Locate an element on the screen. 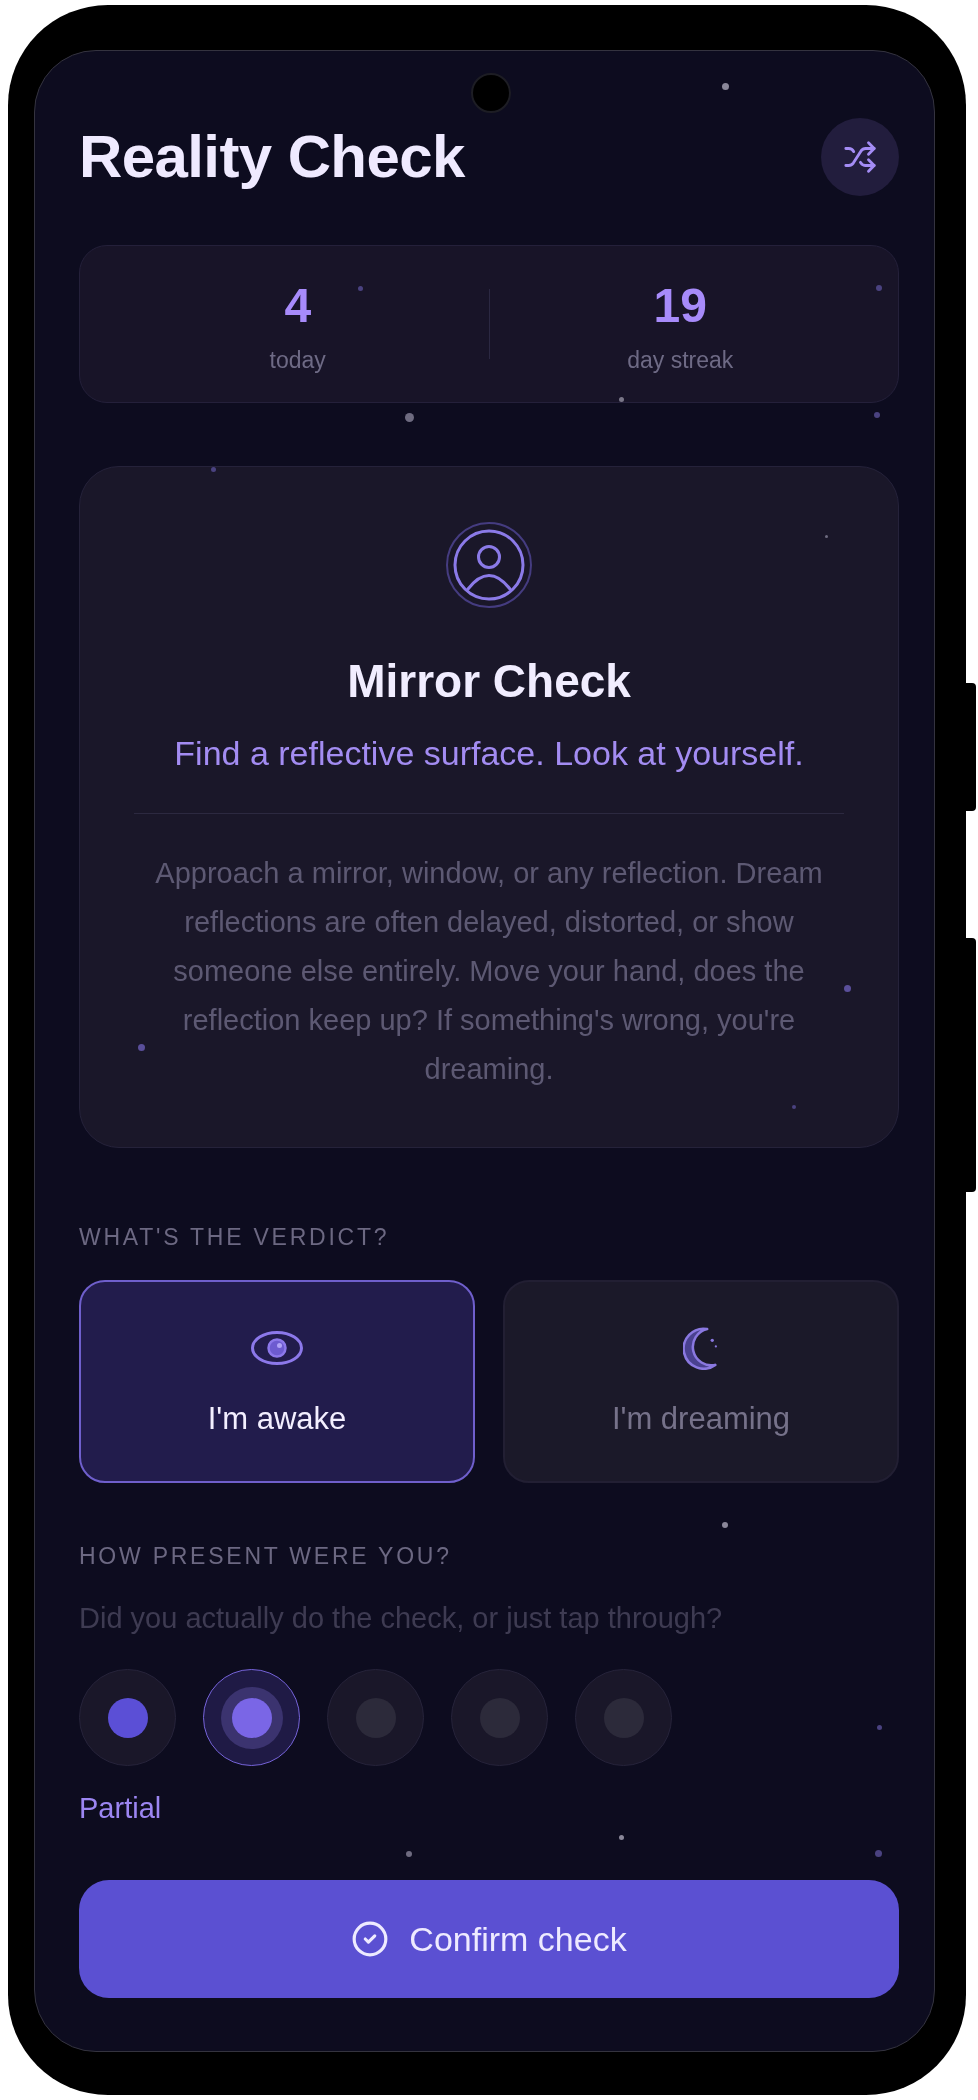  verdict-option-button: I'm dreaming is located at coordinates (701, 1381).